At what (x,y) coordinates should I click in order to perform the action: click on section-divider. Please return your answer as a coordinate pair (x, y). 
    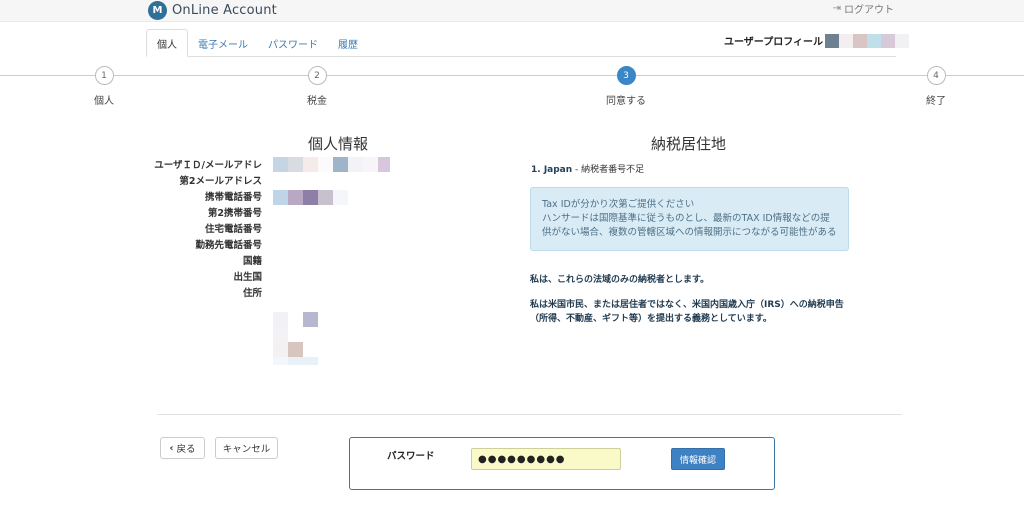
    Looking at the image, I should click on (529, 414).